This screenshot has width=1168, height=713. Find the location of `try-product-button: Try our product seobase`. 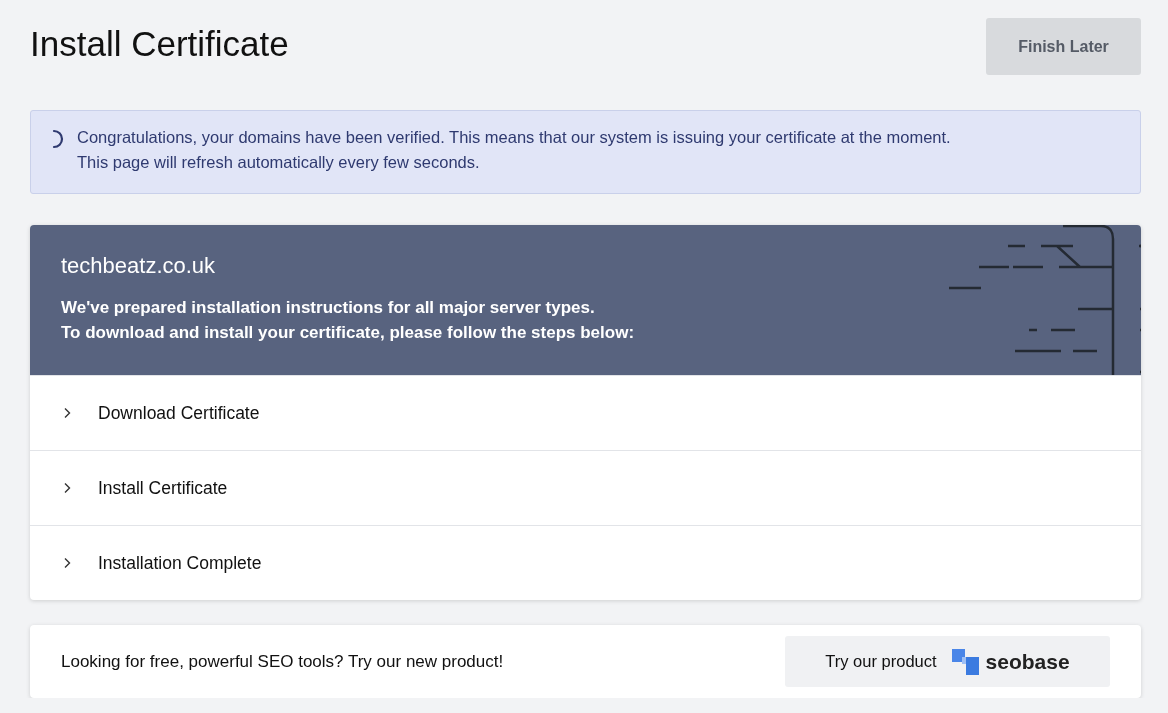

try-product-button: Try our product seobase is located at coordinates (947, 661).